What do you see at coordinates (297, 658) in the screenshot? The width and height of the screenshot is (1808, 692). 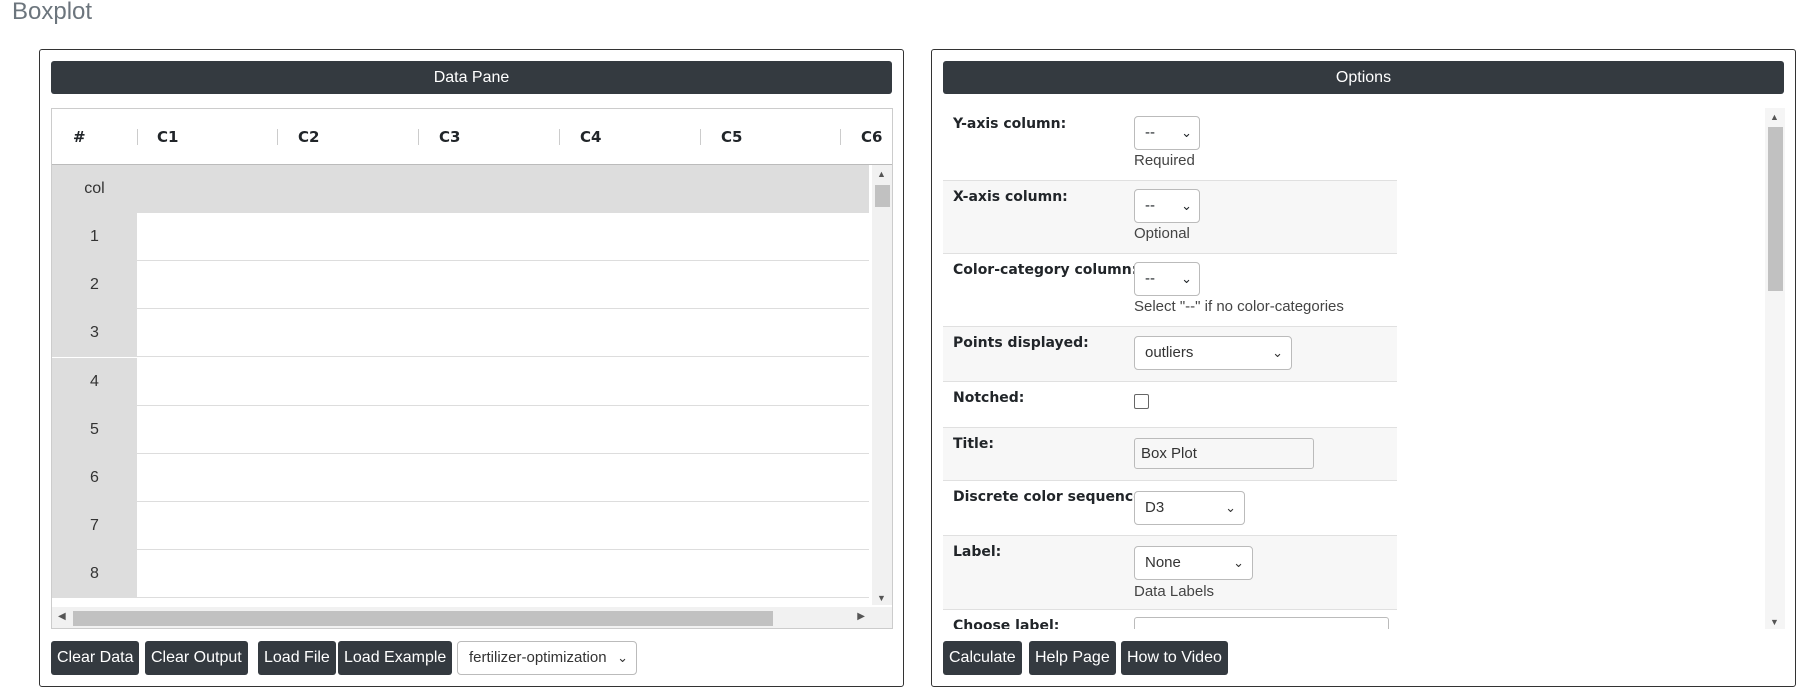 I see `load-file-button: Load File` at bounding box center [297, 658].